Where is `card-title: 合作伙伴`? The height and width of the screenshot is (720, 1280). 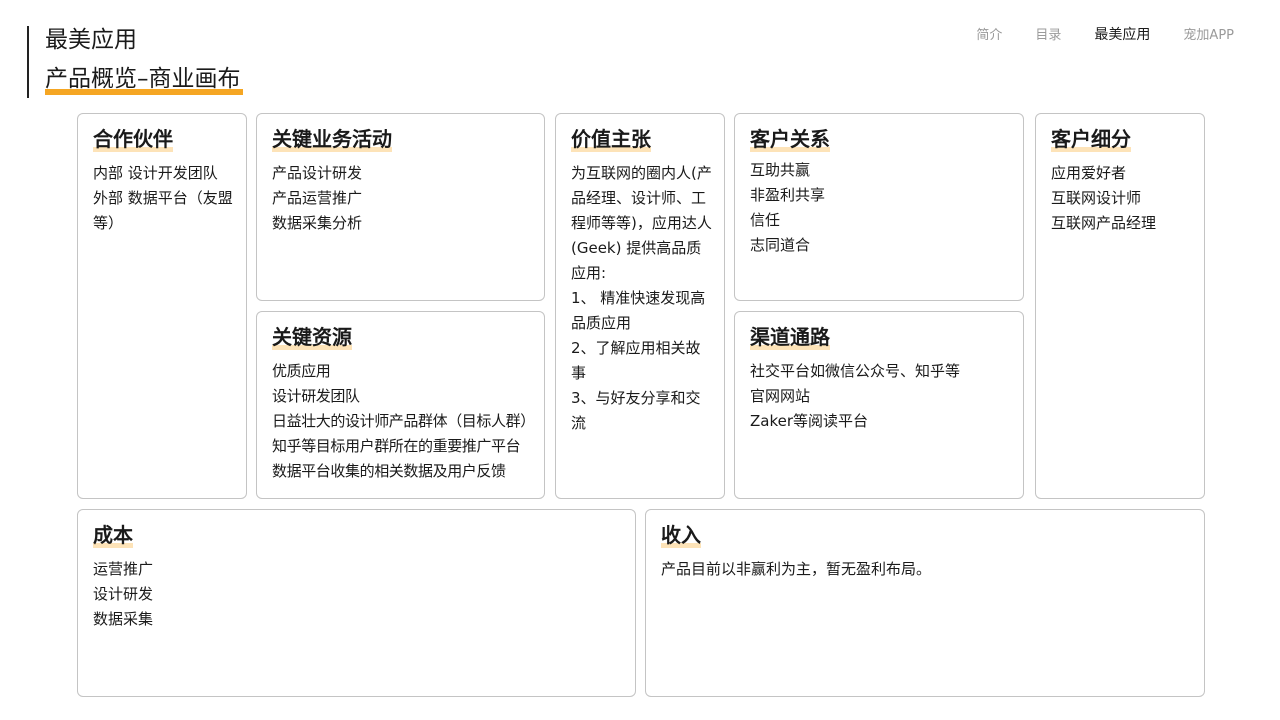 card-title: 合作伙伴 is located at coordinates (133, 139).